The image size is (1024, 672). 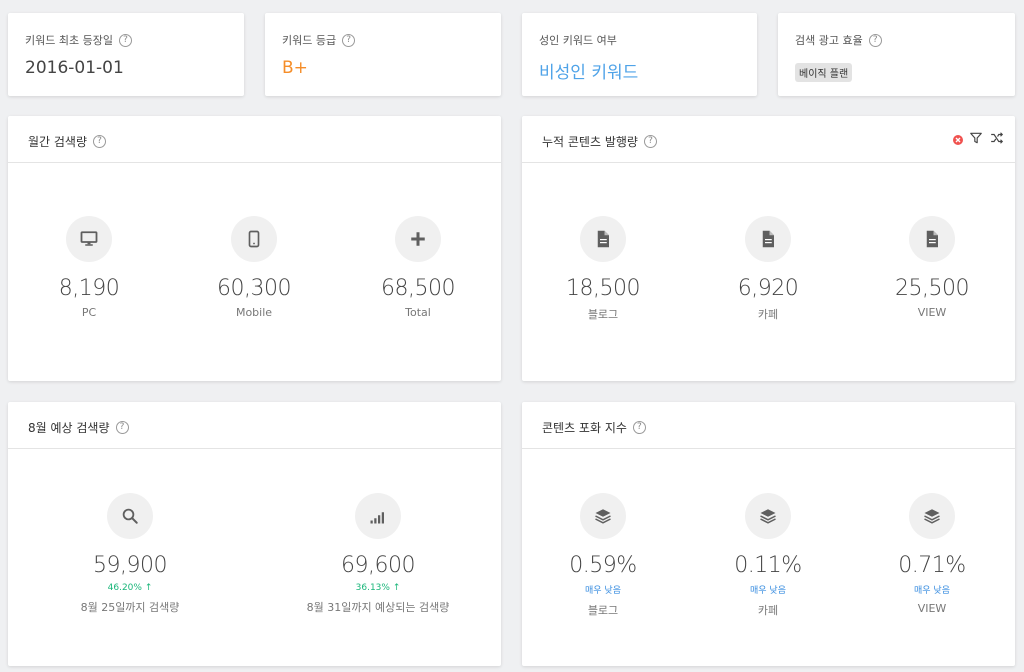 What do you see at coordinates (603, 288) in the screenshot?
I see `stat-value: 18,500` at bounding box center [603, 288].